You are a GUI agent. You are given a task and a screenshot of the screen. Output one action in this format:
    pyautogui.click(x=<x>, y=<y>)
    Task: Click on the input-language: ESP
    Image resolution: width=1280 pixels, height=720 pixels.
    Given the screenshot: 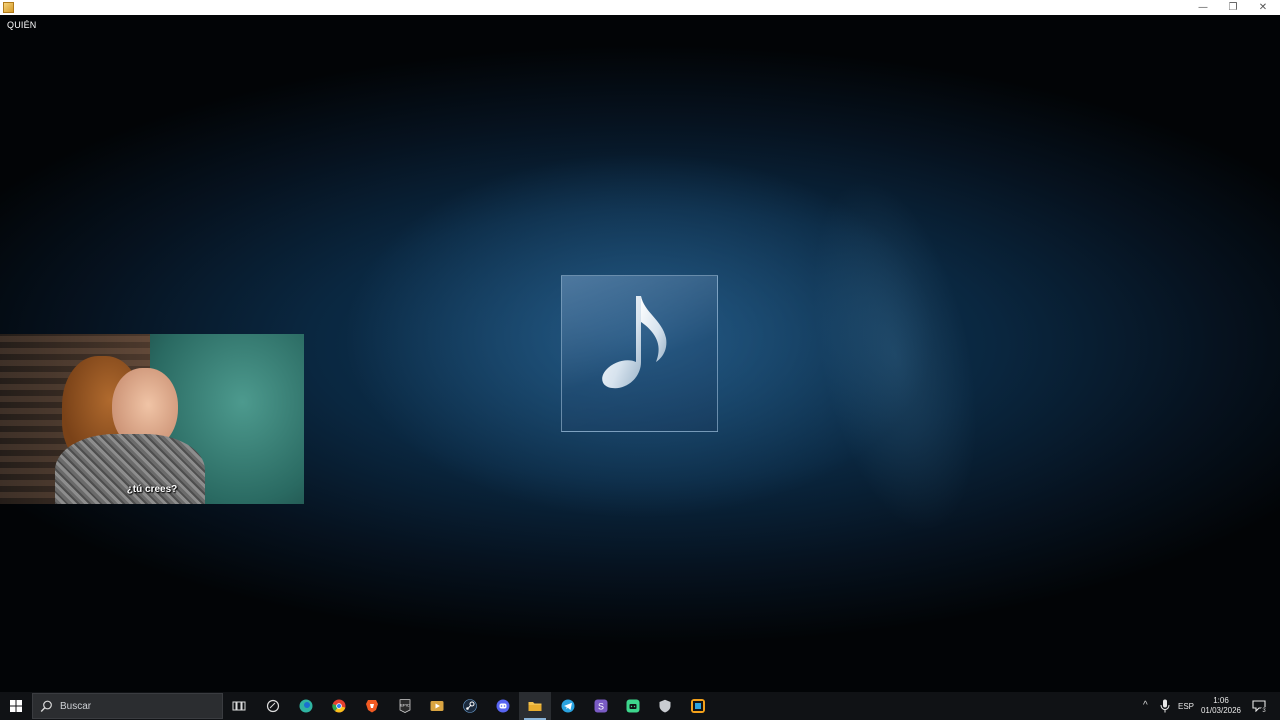 What is the action you would take?
    pyautogui.click(x=1186, y=706)
    